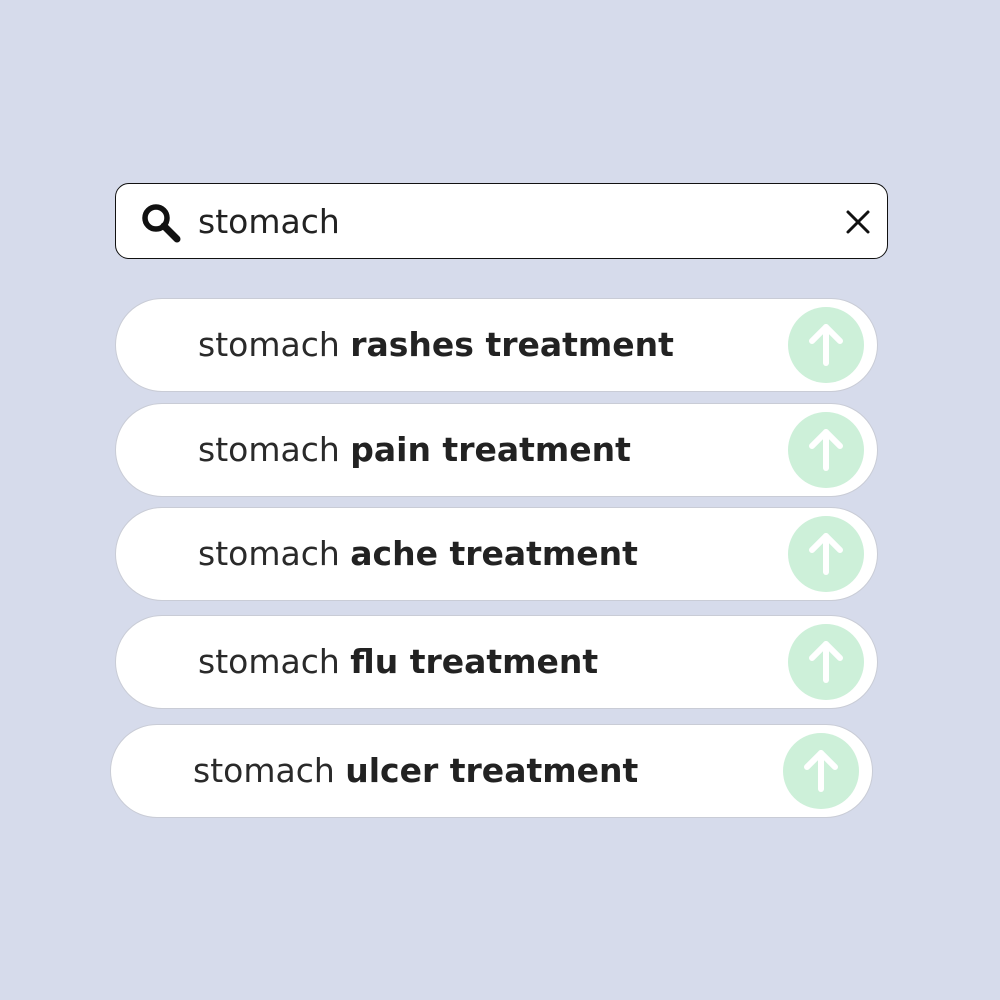 This screenshot has width=1000, height=1000. Describe the element at coordinates (269, 222) in the screenshot. I see `search-input: stomach` at that location.